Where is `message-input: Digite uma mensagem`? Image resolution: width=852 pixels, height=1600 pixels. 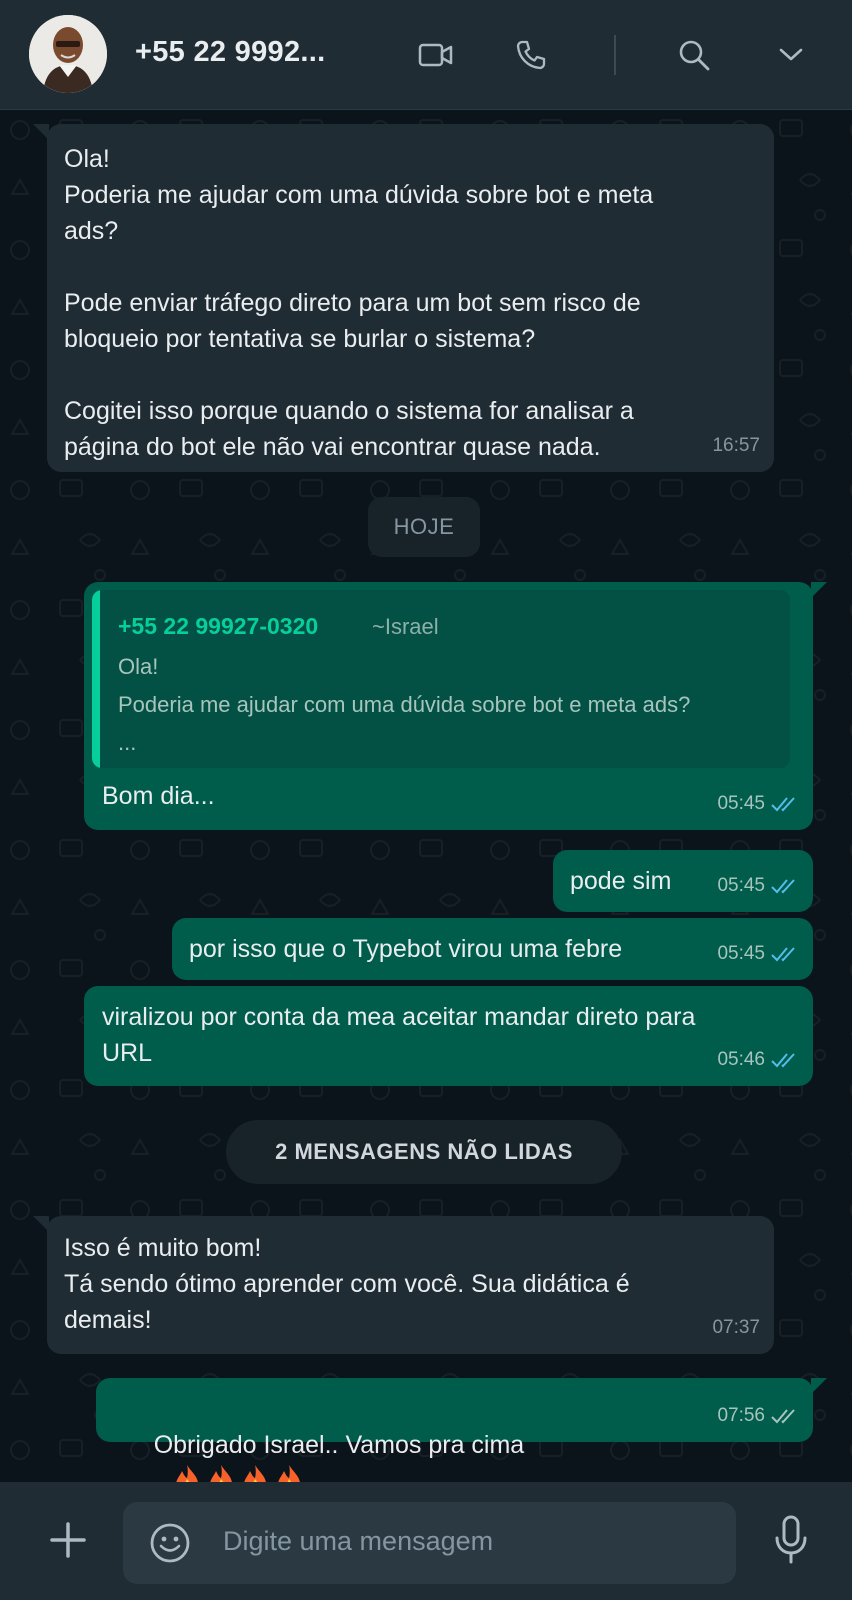 message-input: Digite uma mensagem is located at coordinates (429, 1543).